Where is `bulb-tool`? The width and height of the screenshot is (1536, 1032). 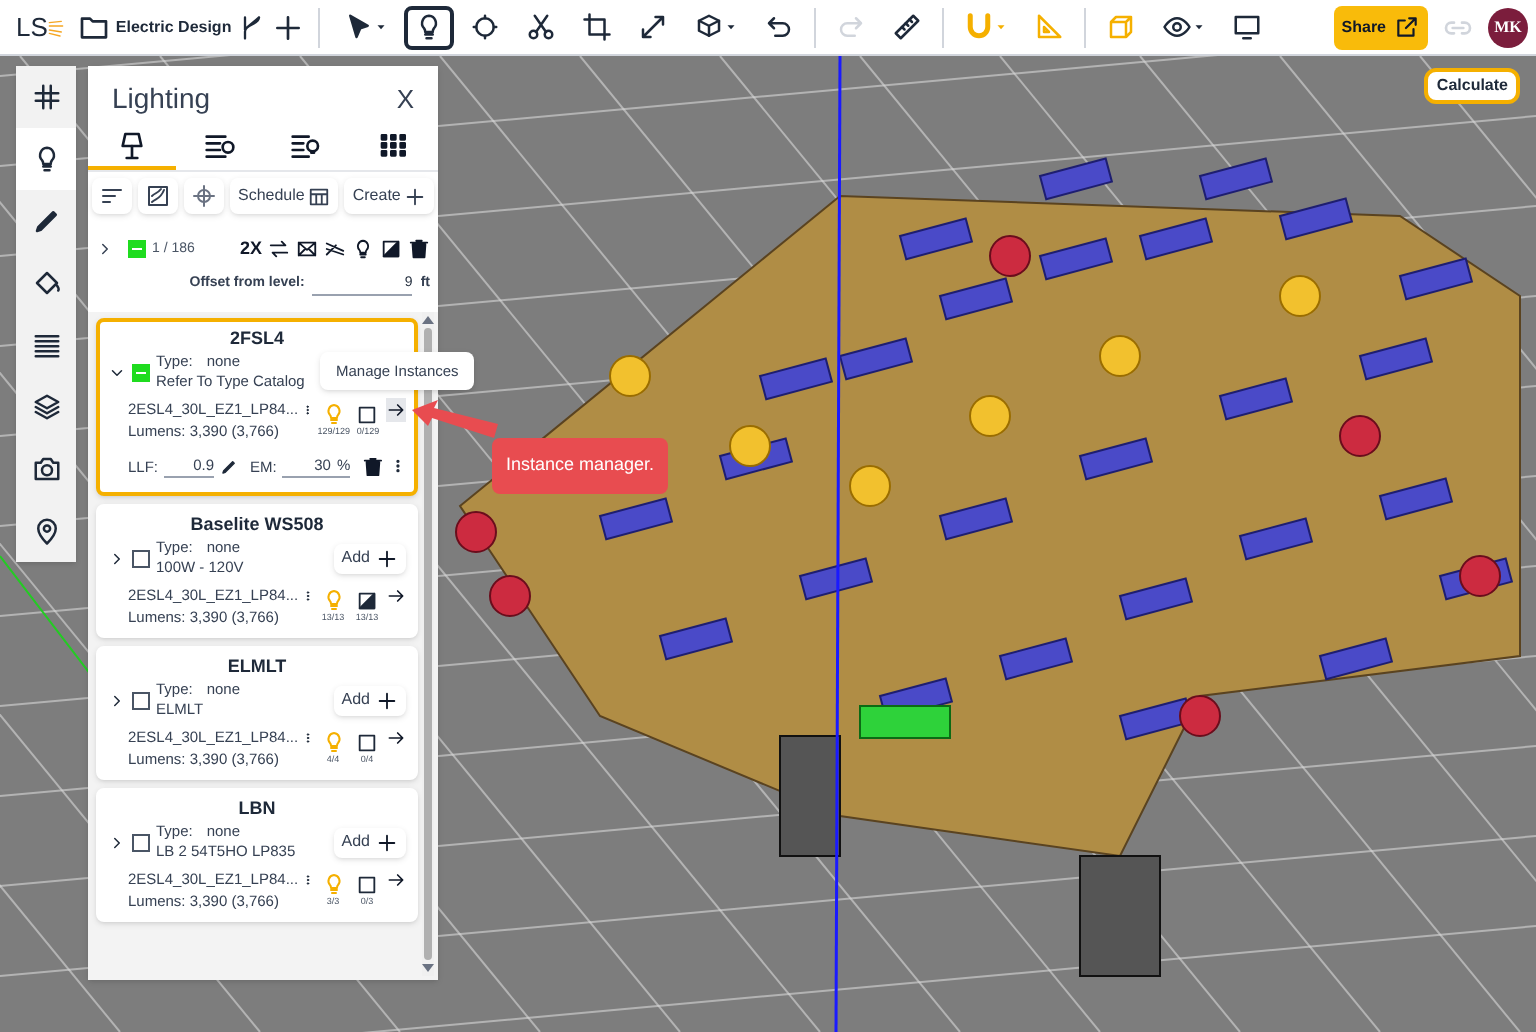 bulb-tool is located at coordinates (428, 27).